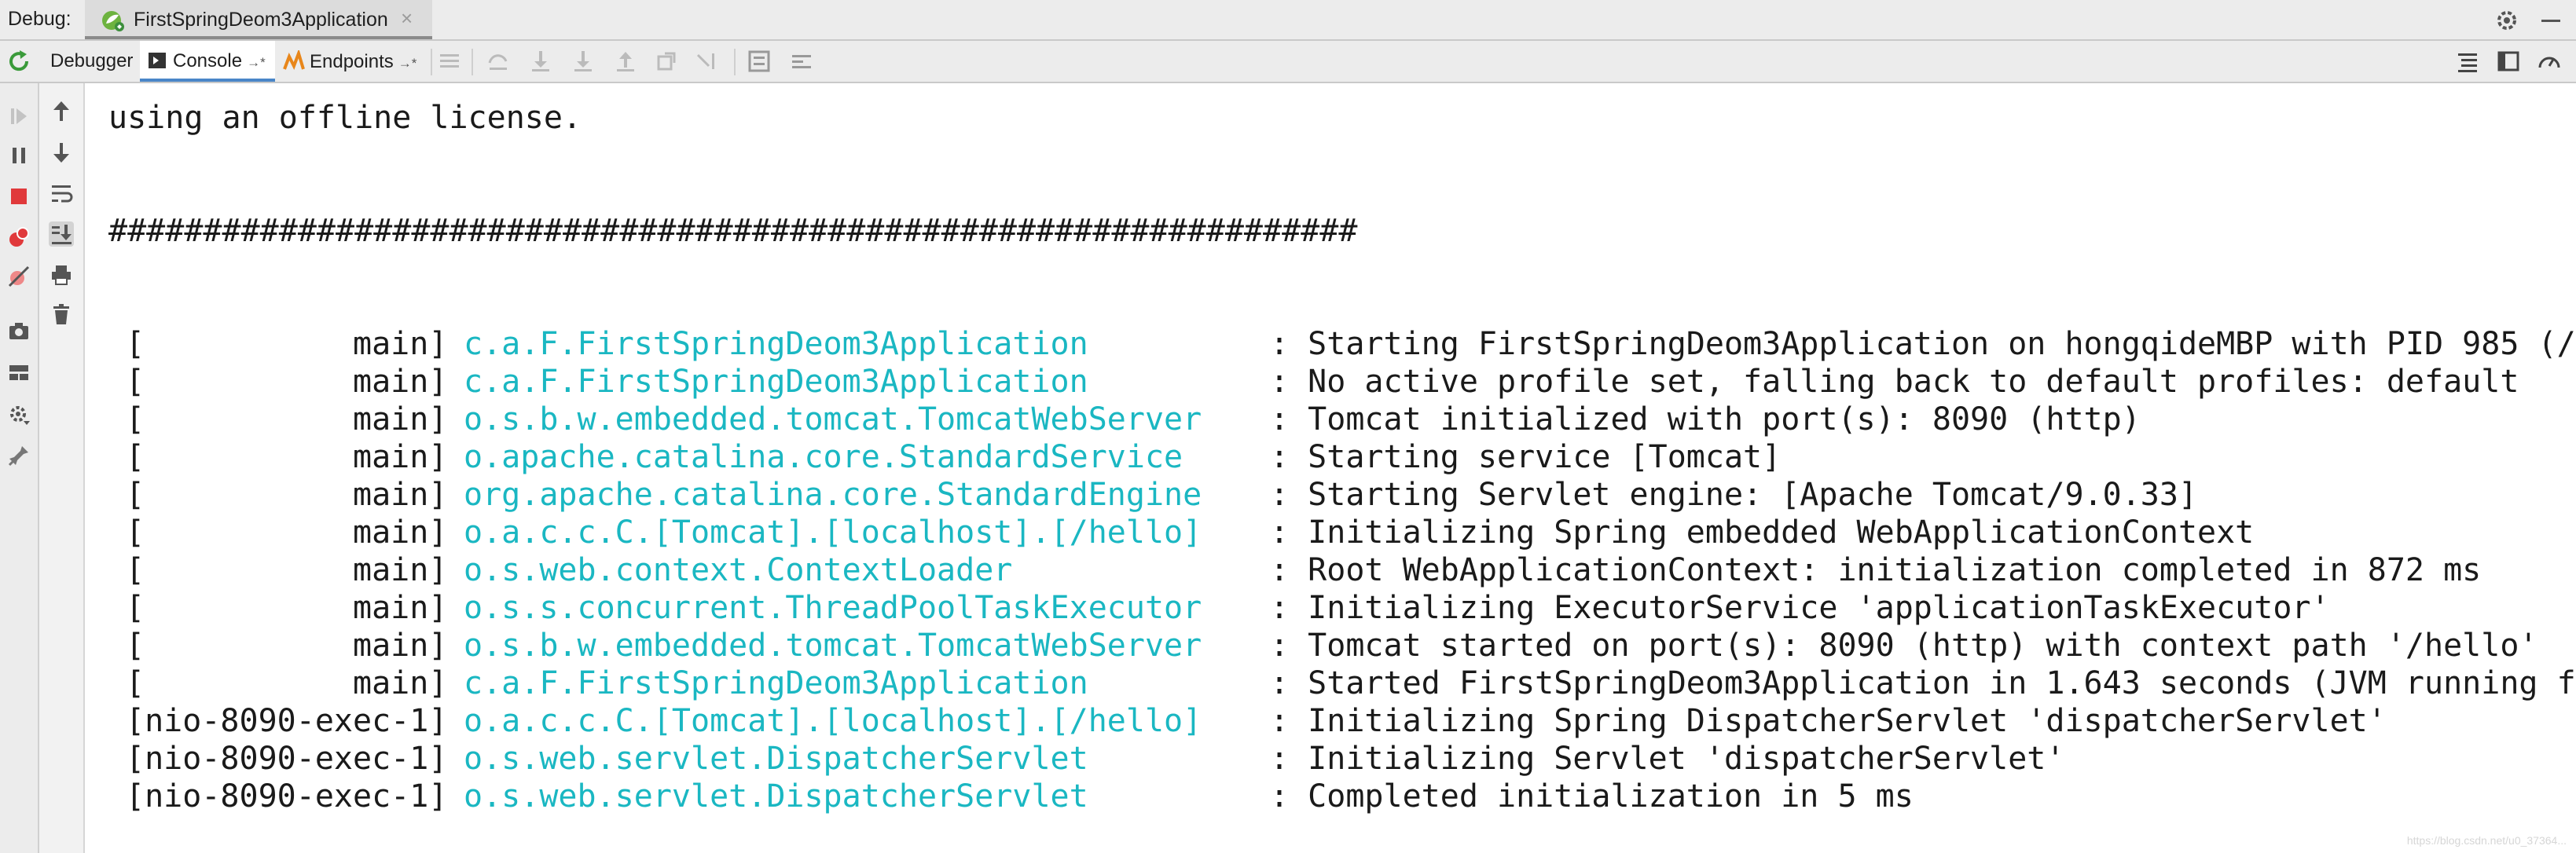 The width and height of the screenshot is (2576, 853). I want to click on run-to-cursor-icon, so click(707, 61).